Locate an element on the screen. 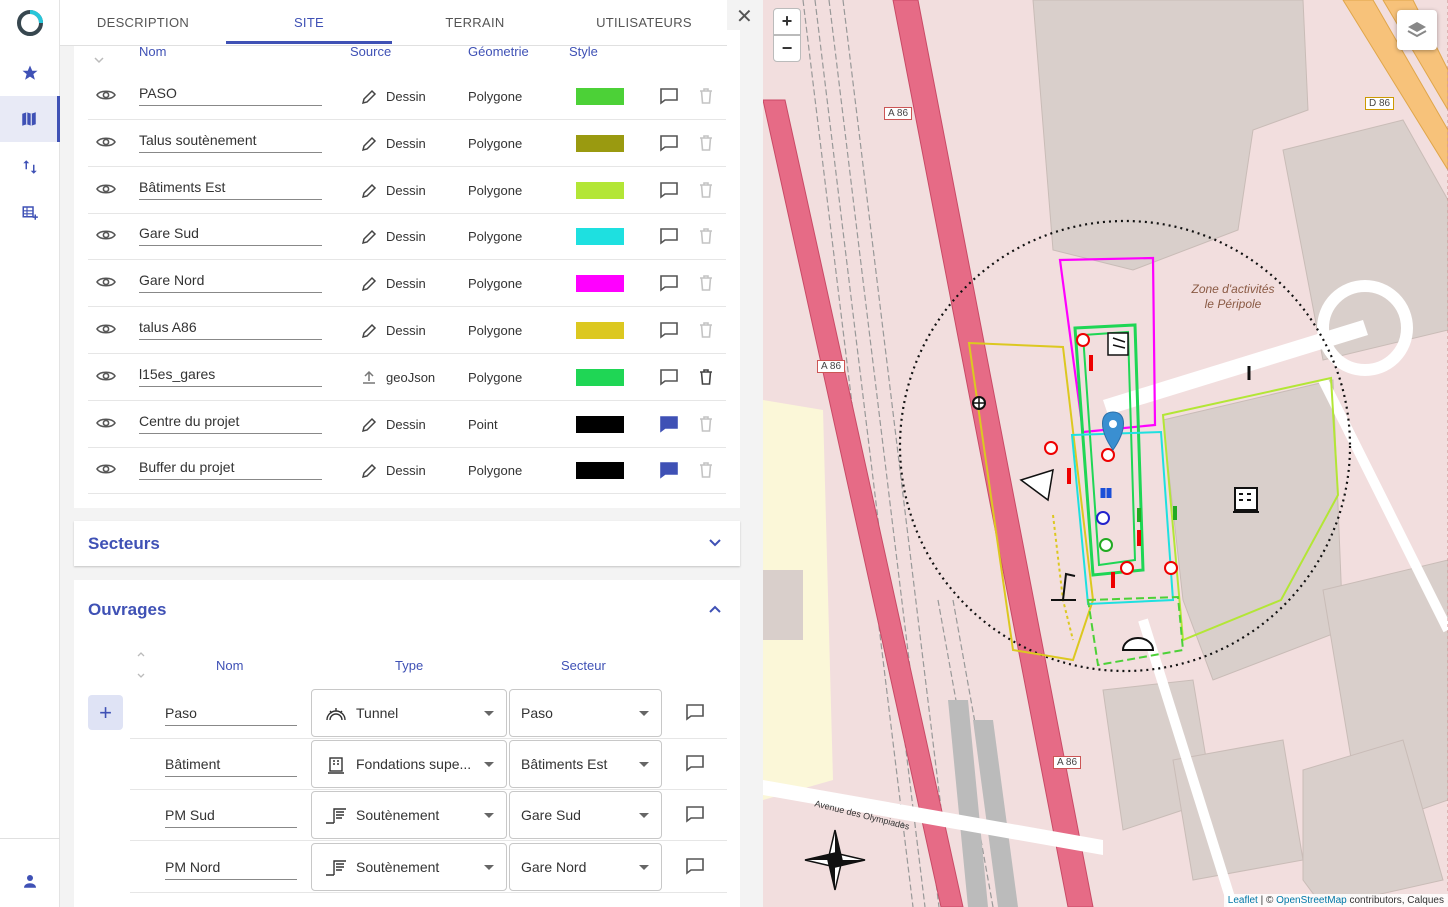  chevron-down-icon is located at coordinates (715, 543).